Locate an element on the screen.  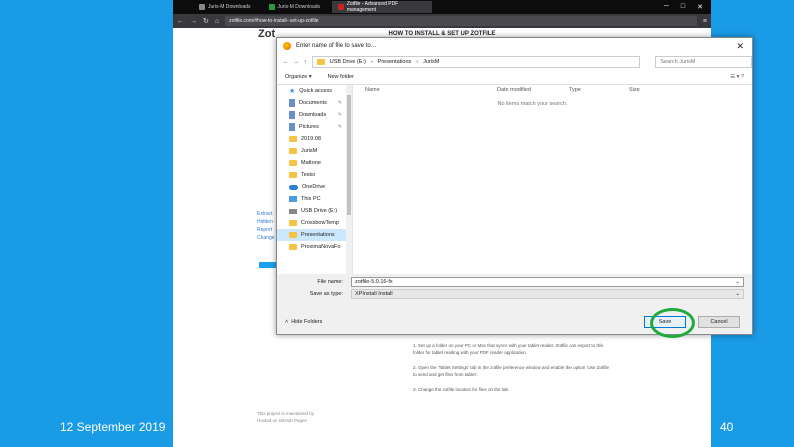
nav-item-pictures: Pictures ✎ is located at coordinates (314, 127).